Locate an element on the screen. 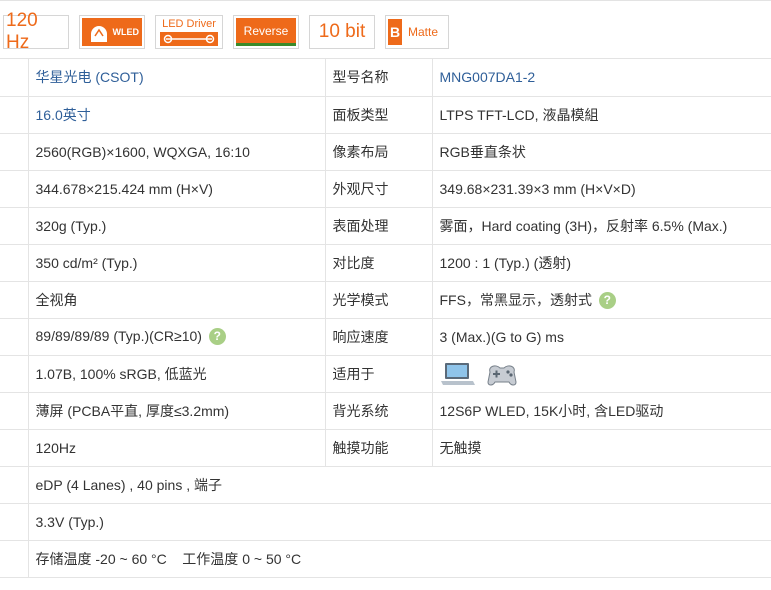 The height and width of the screenshot is (590, 771). spec-value: 344.678×215.424 mm (H×V) is located at coordinates (177, 189).